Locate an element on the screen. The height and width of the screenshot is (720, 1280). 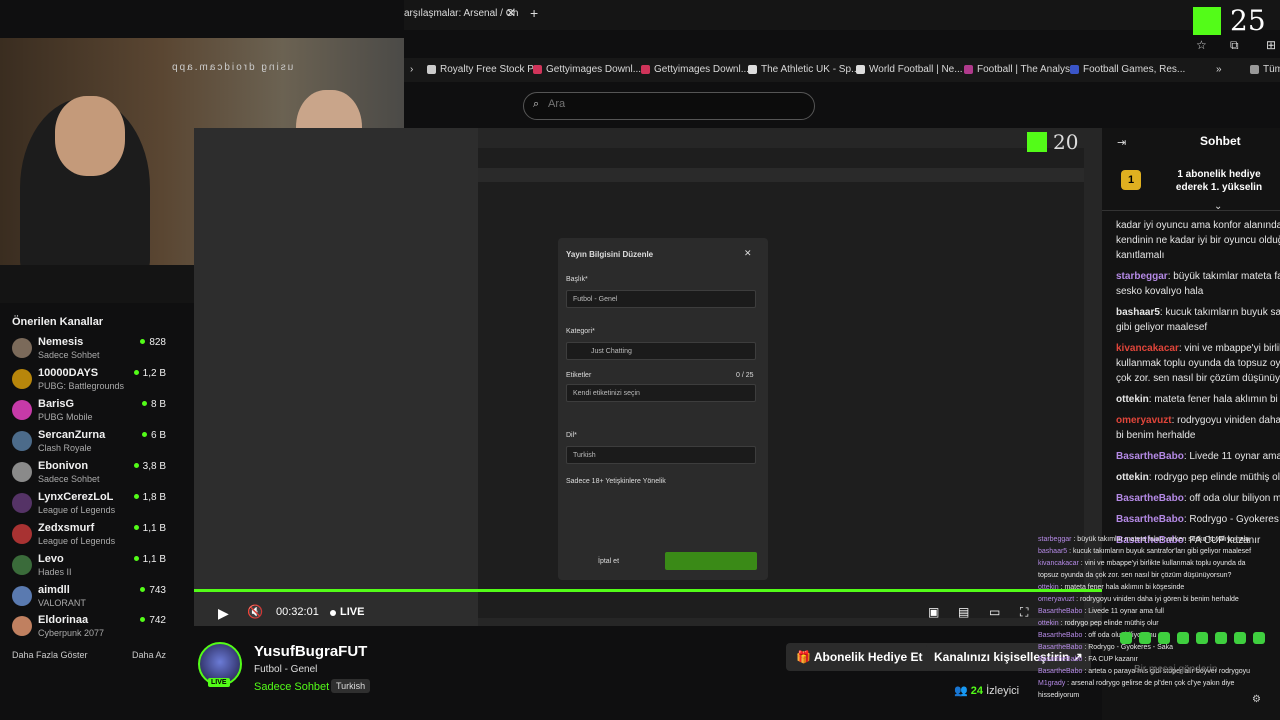
sidebar-channel: SercanZurna Clash Royale 6 B is located at coordinates (92, 443).